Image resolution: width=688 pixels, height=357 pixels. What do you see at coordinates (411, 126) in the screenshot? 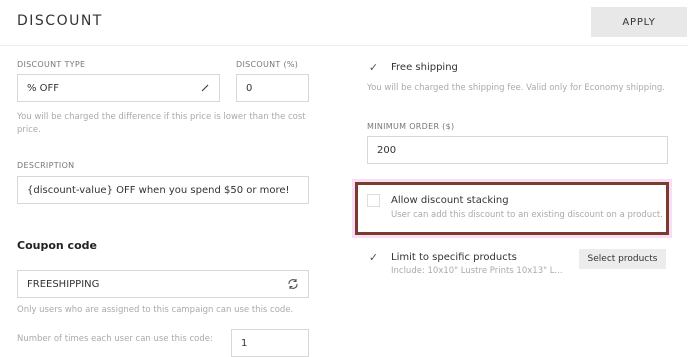
I see `minimum-order-label: MINIMUM ORDER ($)` at bounding box center [411, 126].